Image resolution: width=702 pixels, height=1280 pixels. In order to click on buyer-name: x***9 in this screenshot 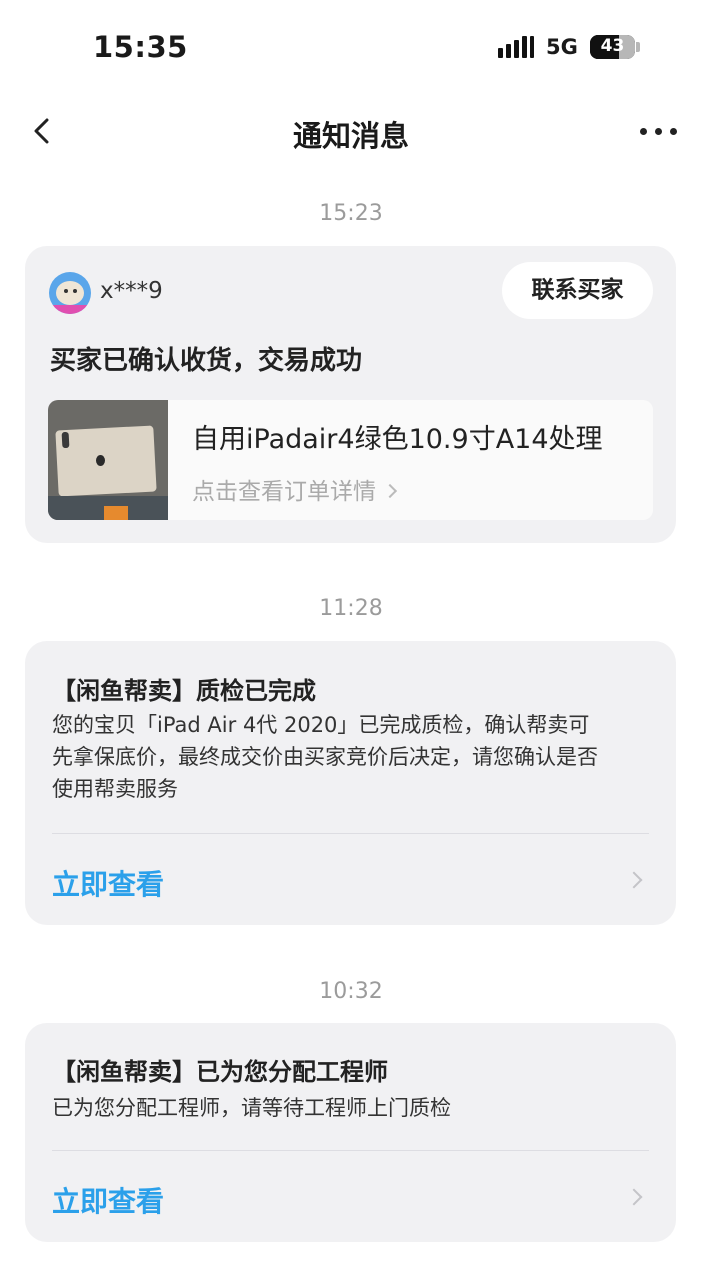, I will do `click(131, 291)`.